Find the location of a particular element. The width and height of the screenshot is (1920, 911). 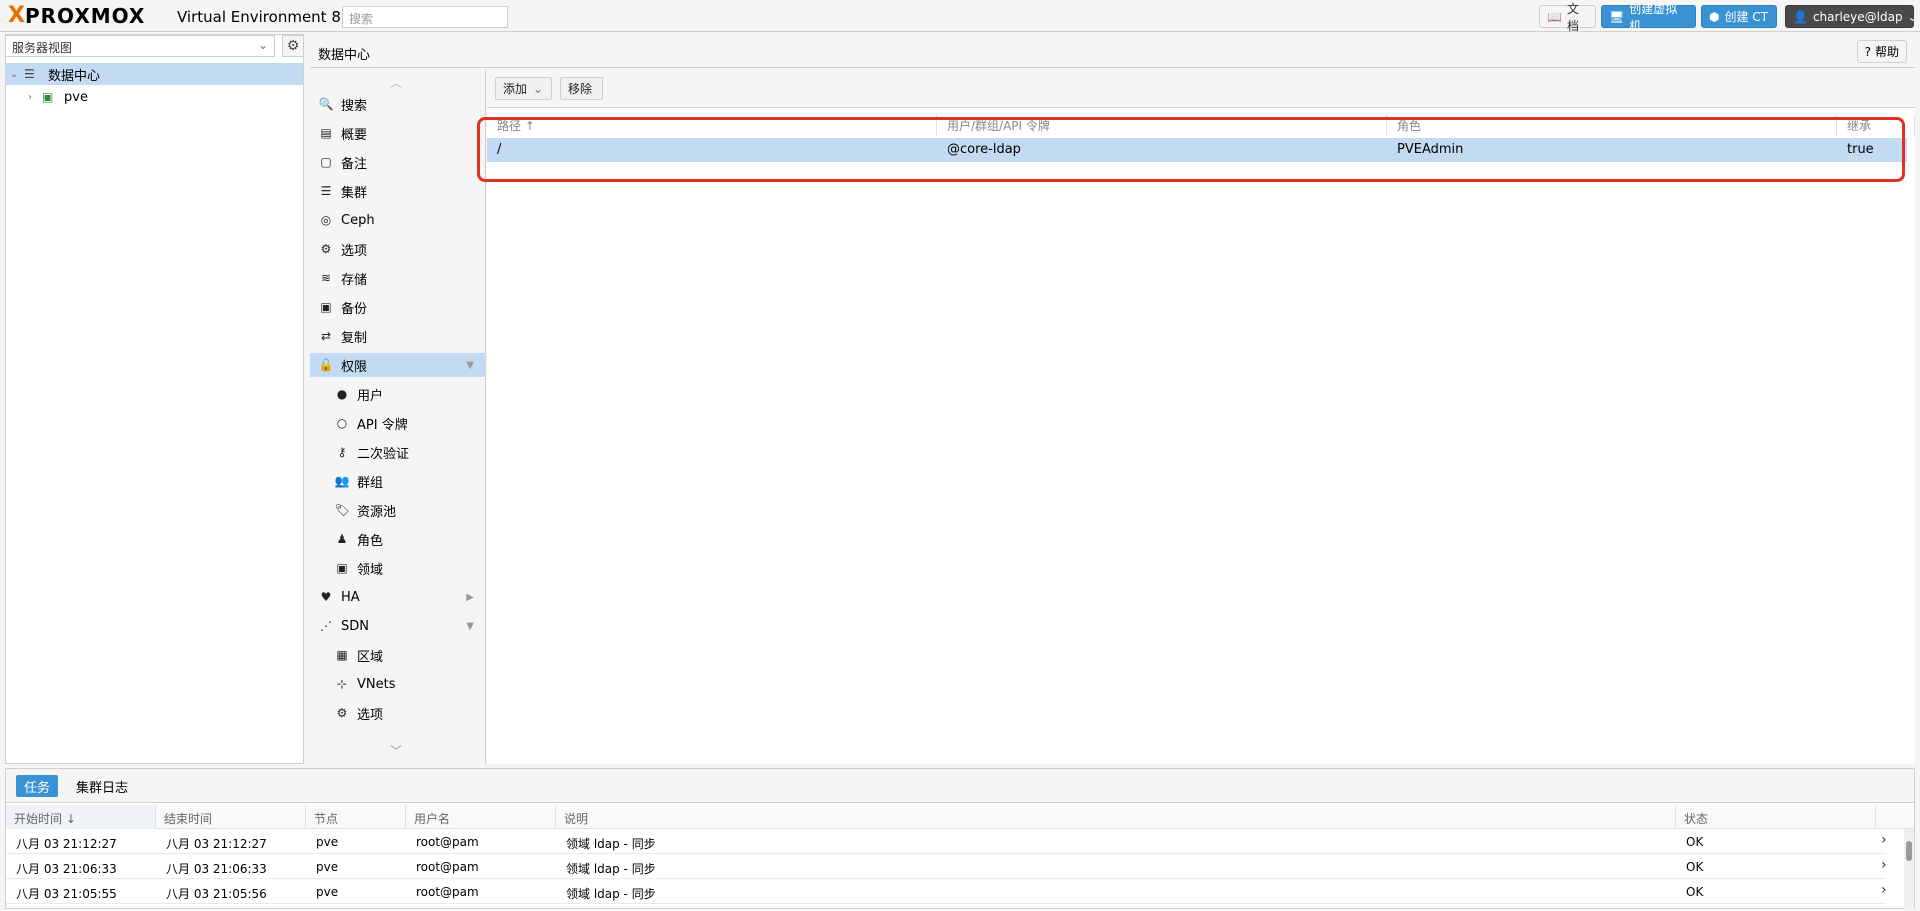

column-header-status: 状态 is located at coordinates (1776, 817).